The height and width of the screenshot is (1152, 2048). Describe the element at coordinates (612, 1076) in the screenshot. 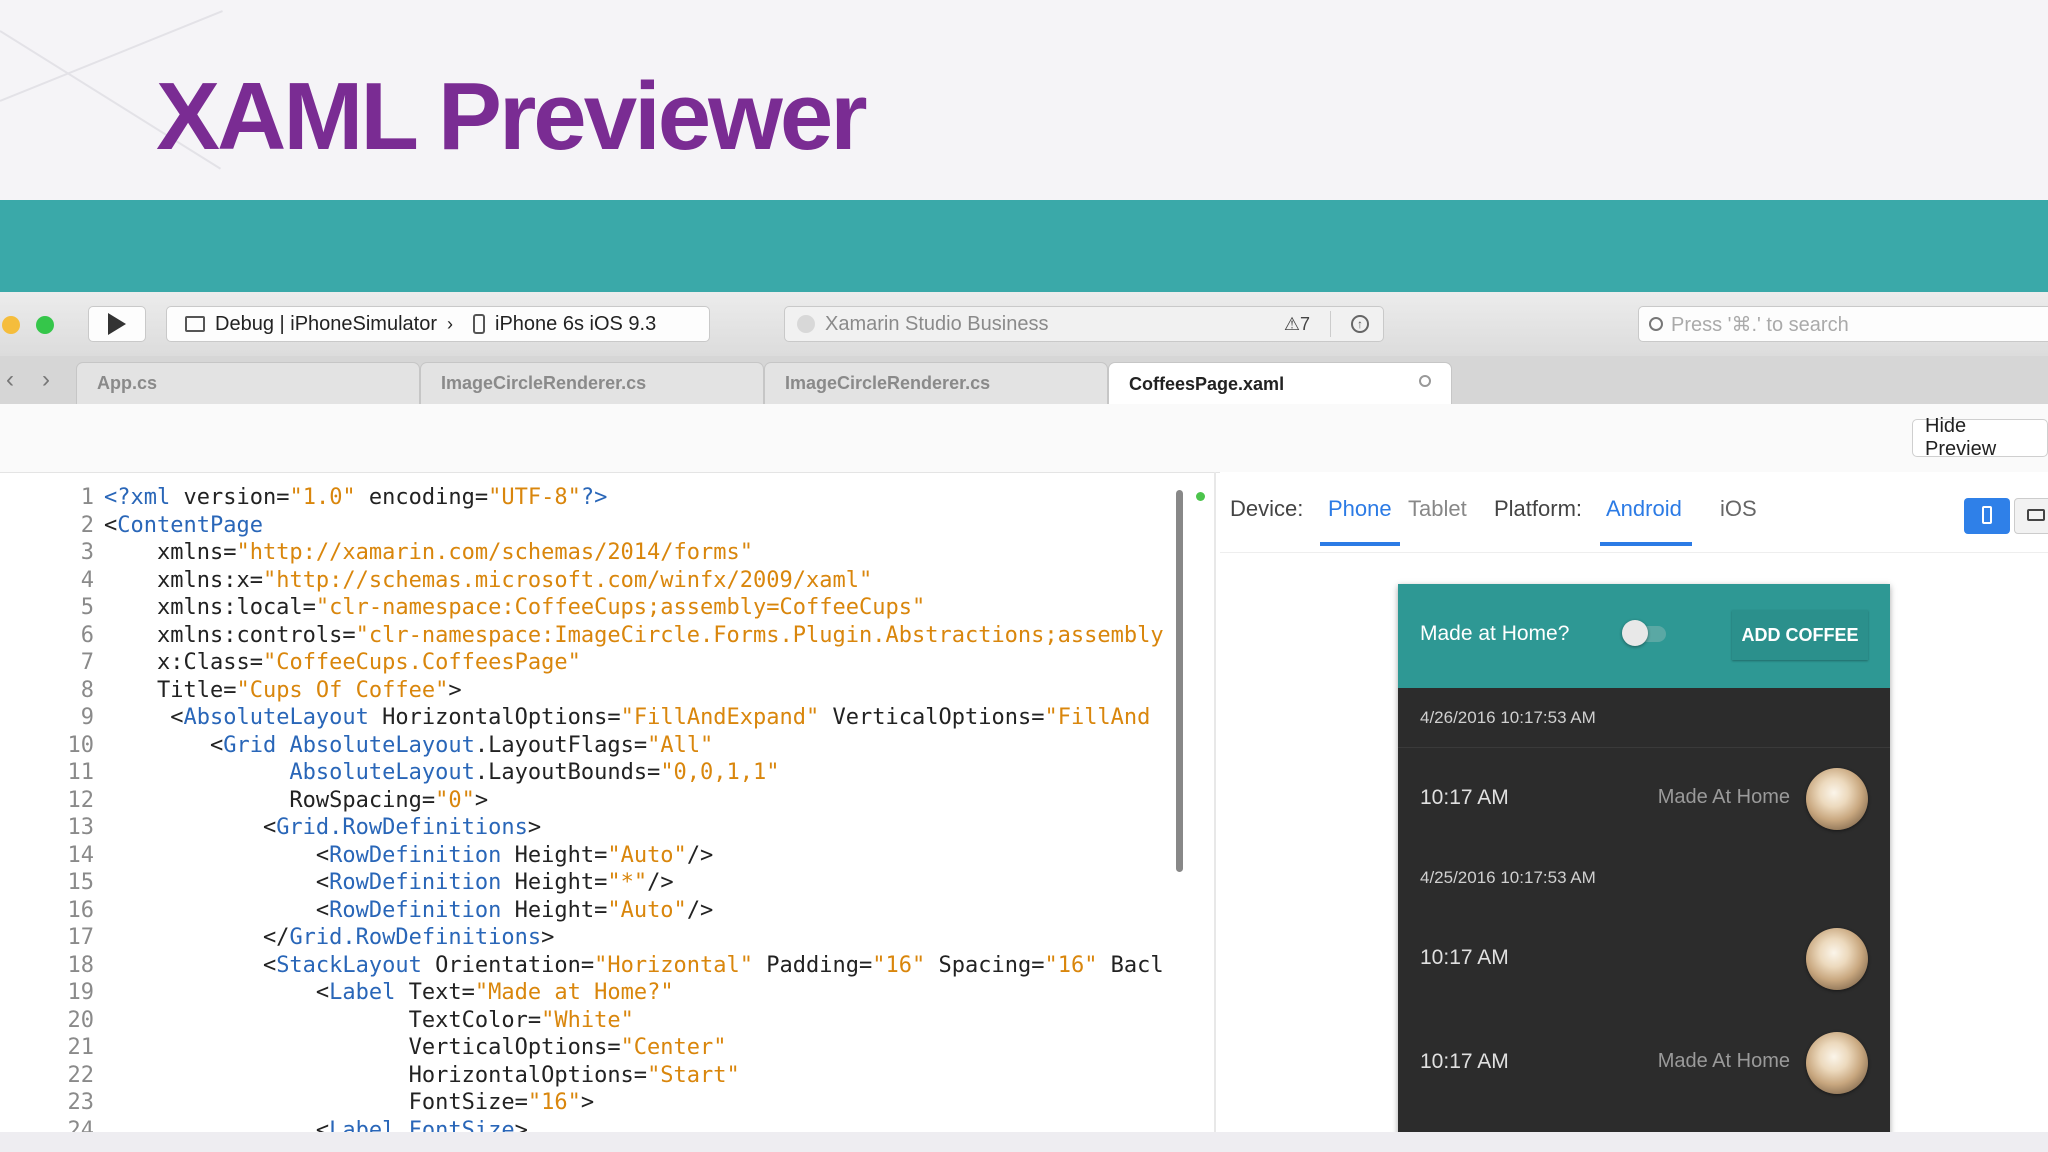

I see `code-line: 22 HorizontalOptions= "Start"` at that location.